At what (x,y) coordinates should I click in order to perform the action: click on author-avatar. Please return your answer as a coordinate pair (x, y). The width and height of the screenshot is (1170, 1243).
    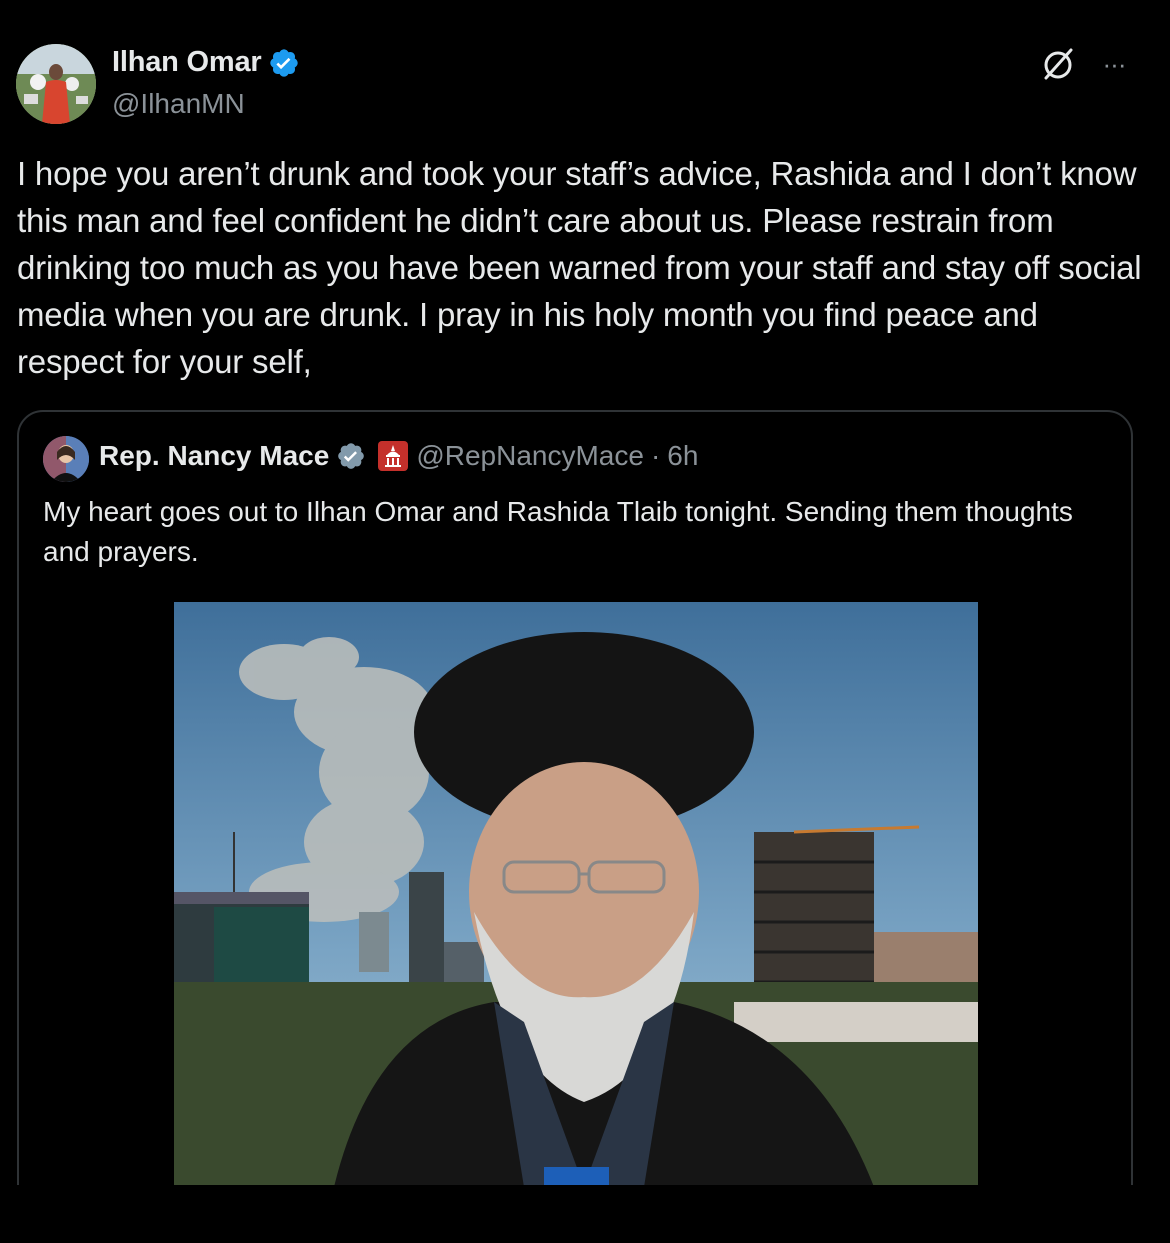
    Looking at the image, I should click on (56, 84).